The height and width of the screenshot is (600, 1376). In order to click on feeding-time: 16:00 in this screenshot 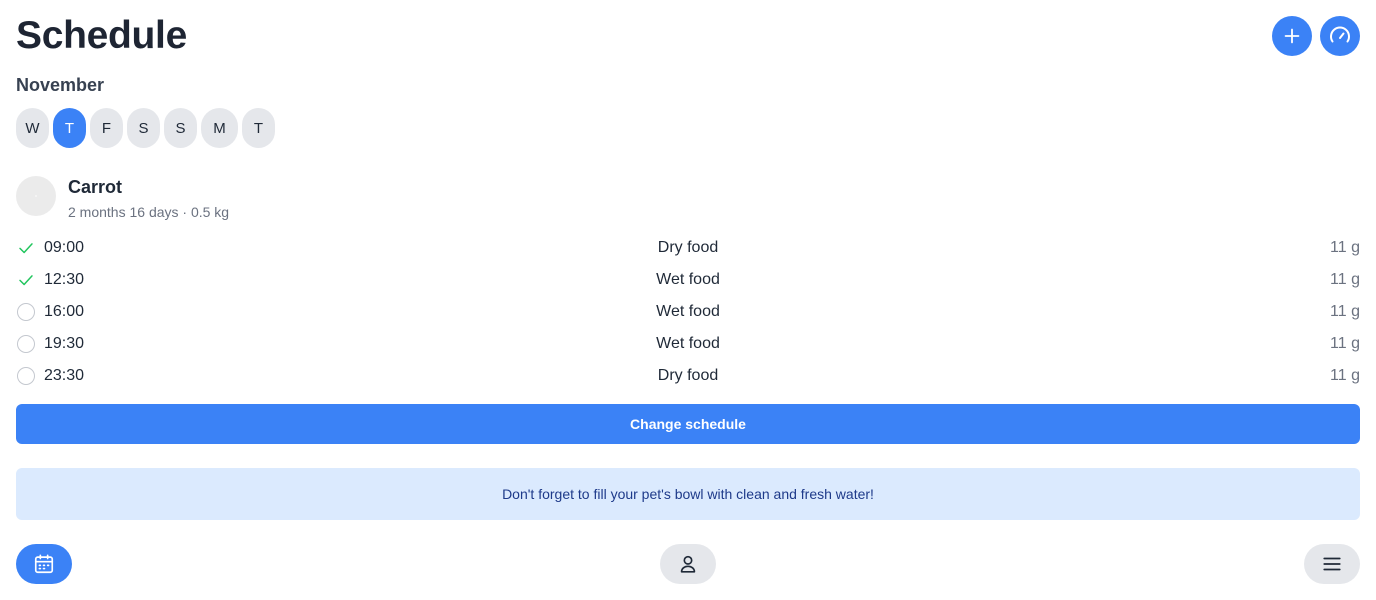, I will do `click(64, 311)`.